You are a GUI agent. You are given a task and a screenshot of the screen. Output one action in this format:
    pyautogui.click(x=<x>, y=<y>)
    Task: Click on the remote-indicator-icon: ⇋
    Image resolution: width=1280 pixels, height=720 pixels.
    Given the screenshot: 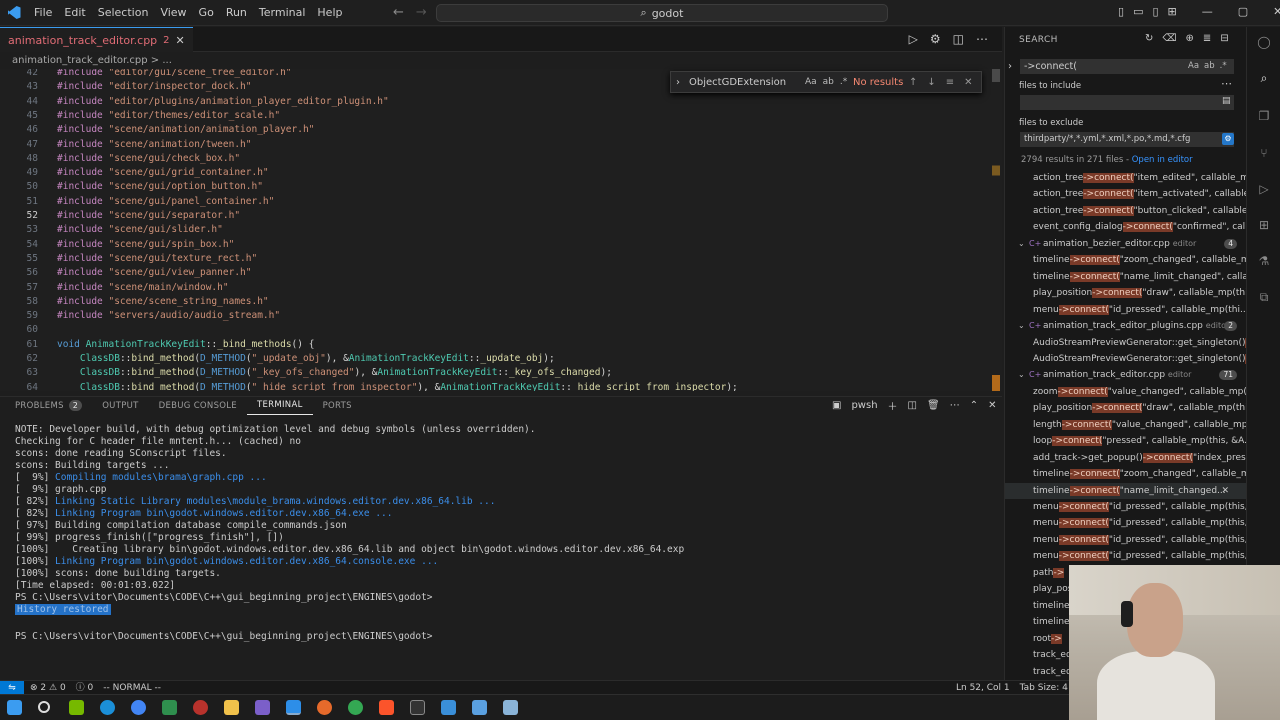 What is the action you would take?
    pyautogui.click(x=12, y=688)
    